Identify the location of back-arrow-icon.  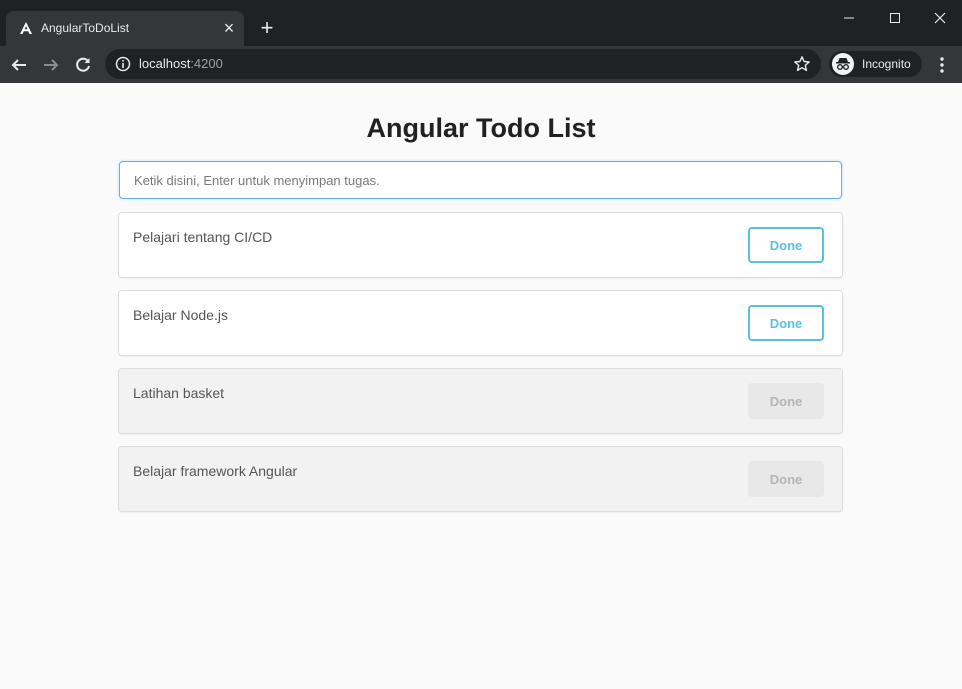
(19, 65).